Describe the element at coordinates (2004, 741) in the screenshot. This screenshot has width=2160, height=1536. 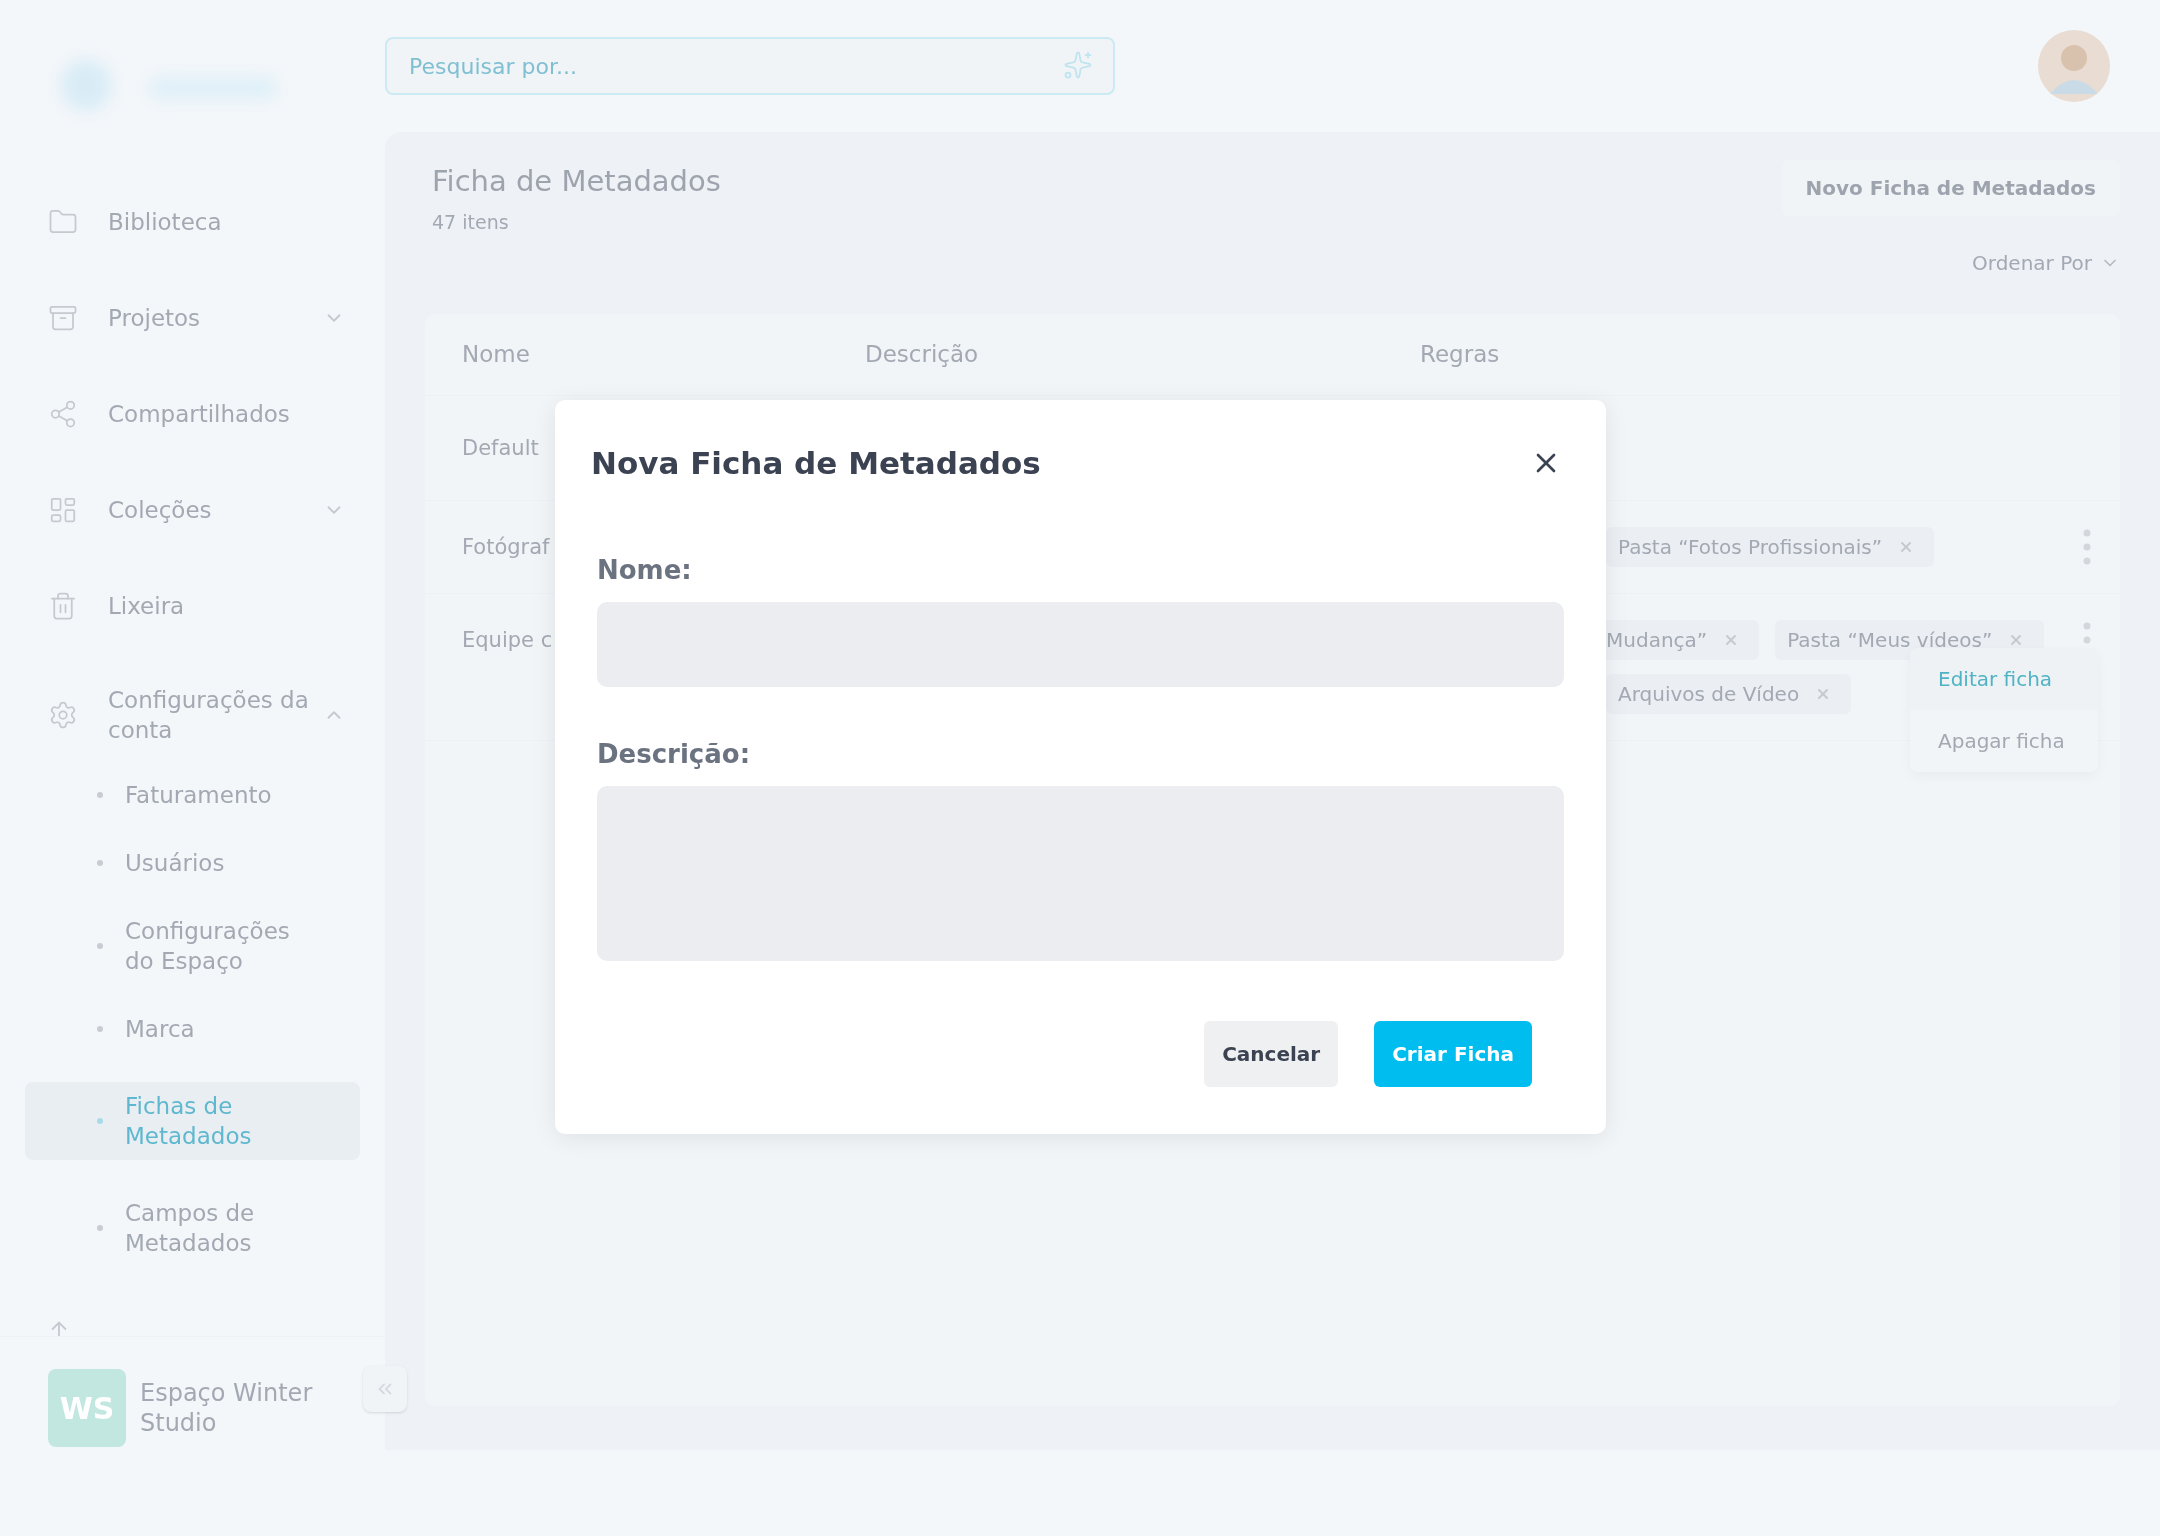
I see `menu-item: Apagar ficha` at that location.